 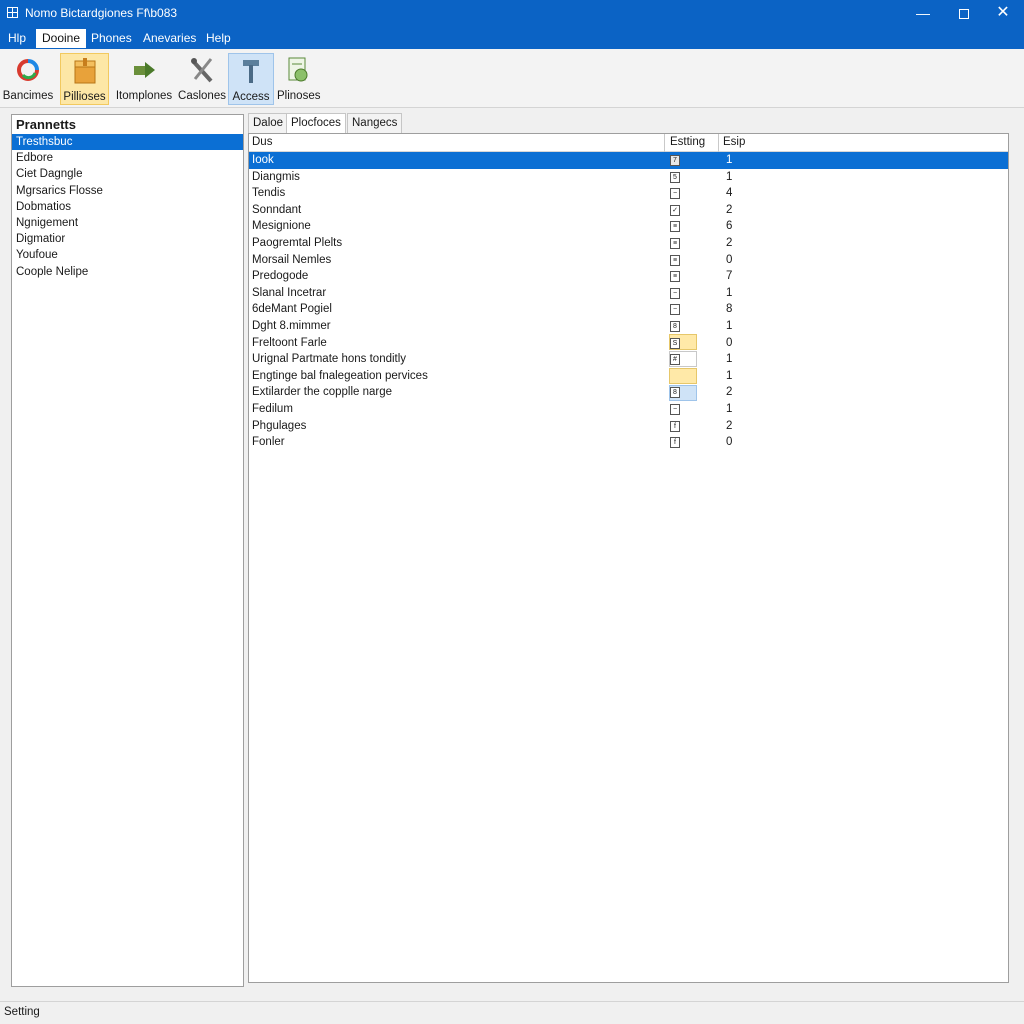 What do you see at coordinates (28, 70) in the screenshot?
I see `refresh-icon` at bounding box center [28, 70].